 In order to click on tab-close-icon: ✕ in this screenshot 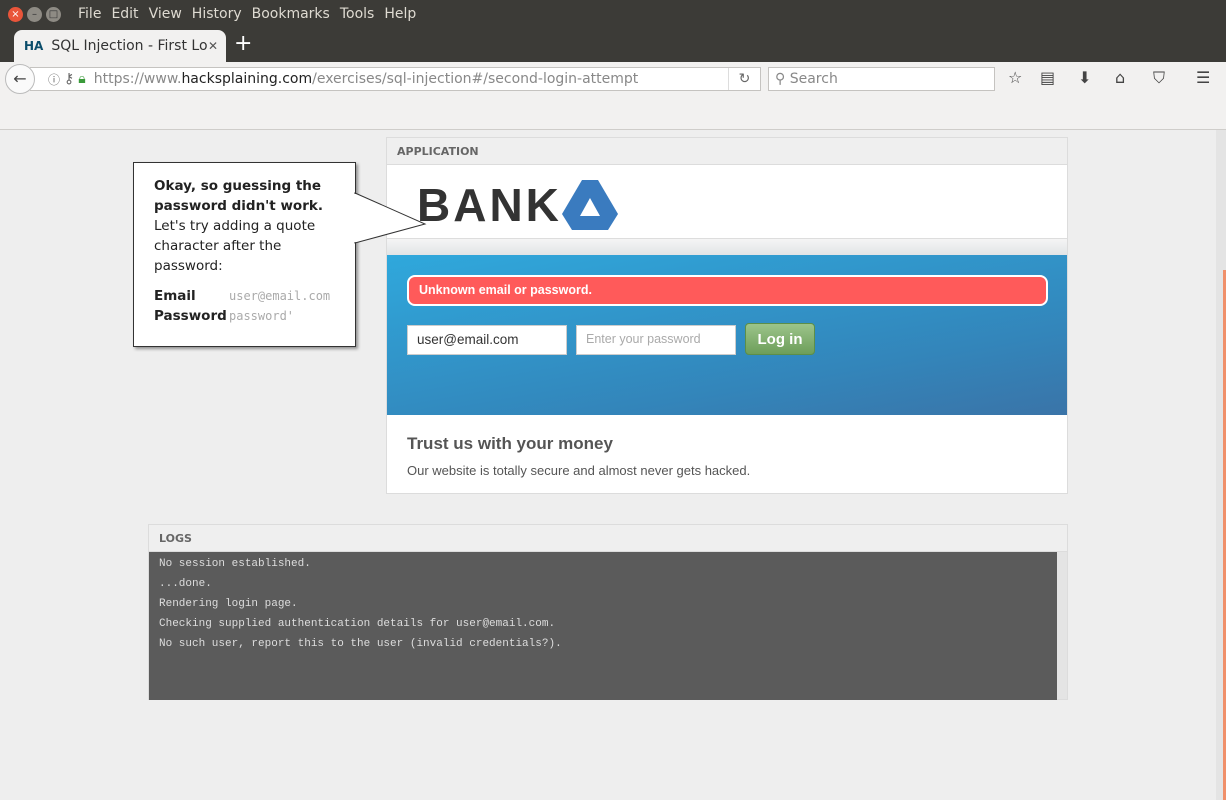, I will do `click(213, 46)`.